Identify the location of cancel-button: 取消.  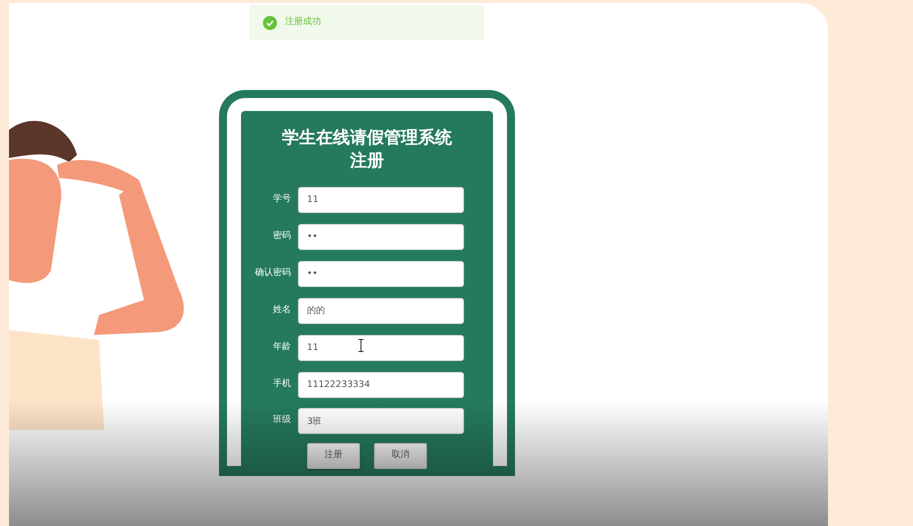
(400, 456).